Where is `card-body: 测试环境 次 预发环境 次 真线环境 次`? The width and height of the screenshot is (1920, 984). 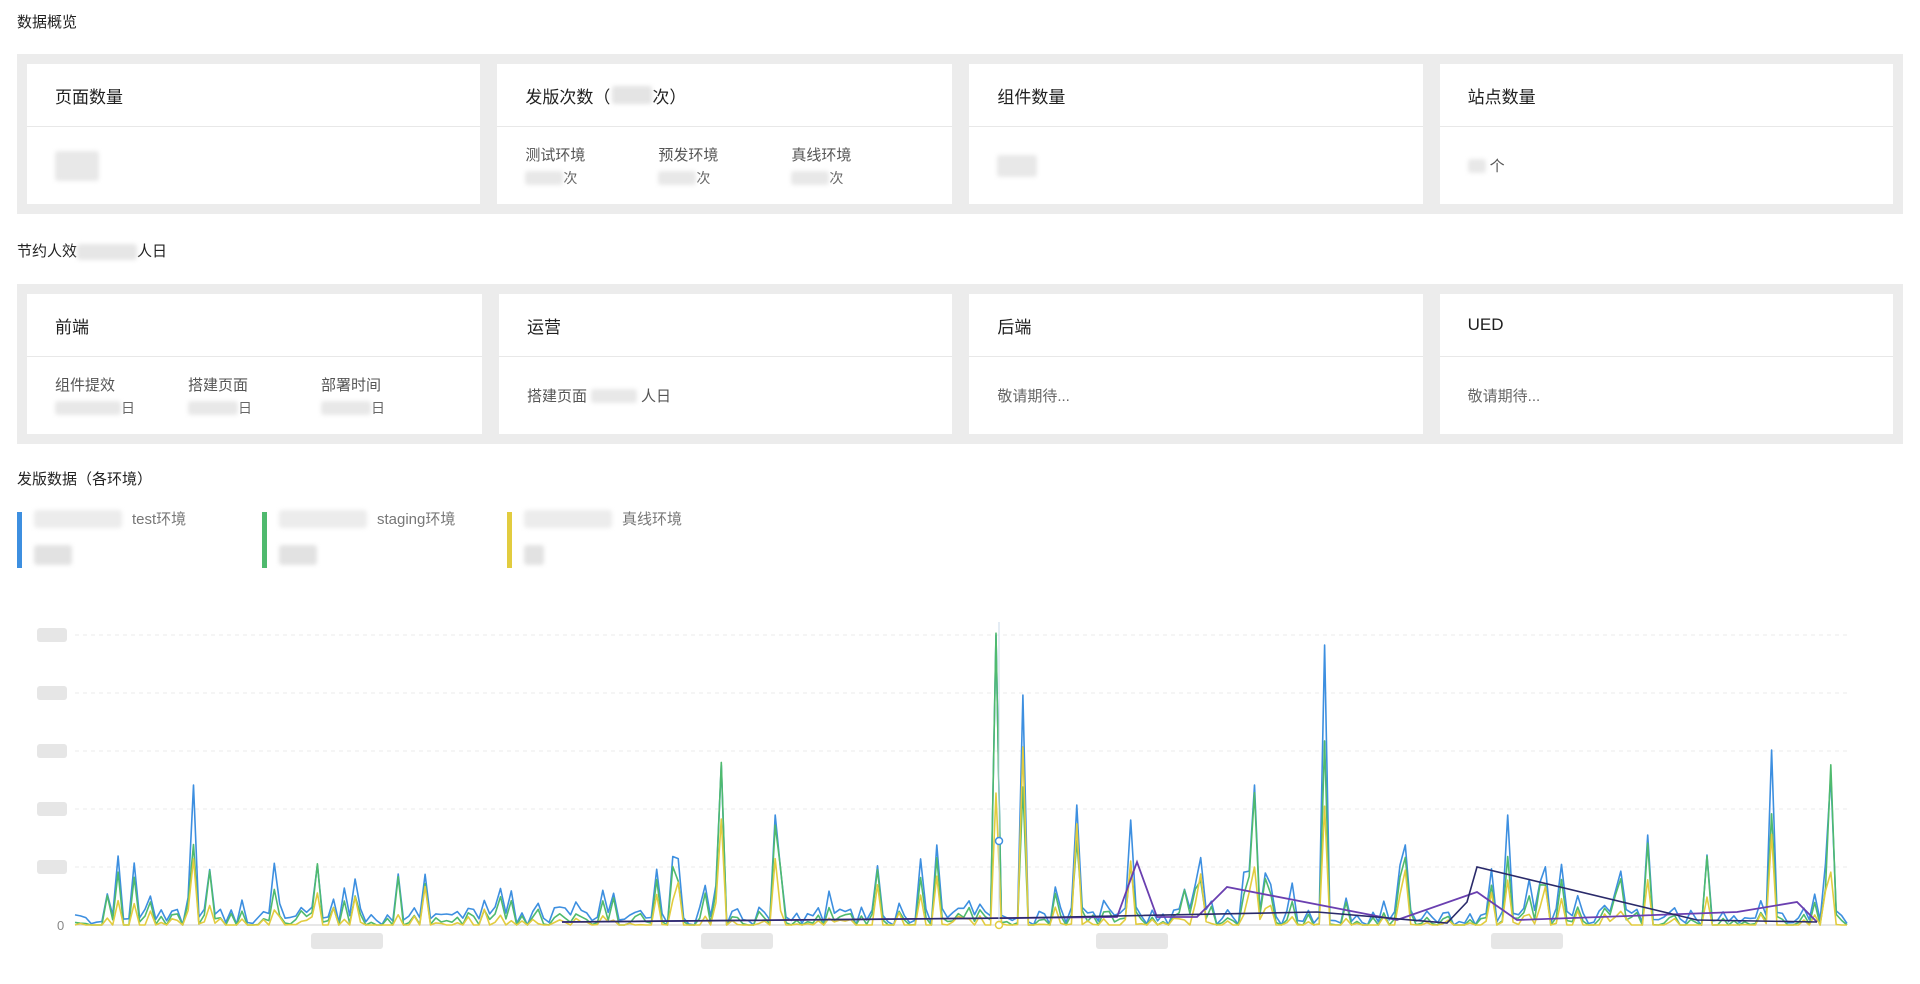 card-body: 测试环境 次 预发环境 次 真线环境 次 is located at coordinates (724, 165).